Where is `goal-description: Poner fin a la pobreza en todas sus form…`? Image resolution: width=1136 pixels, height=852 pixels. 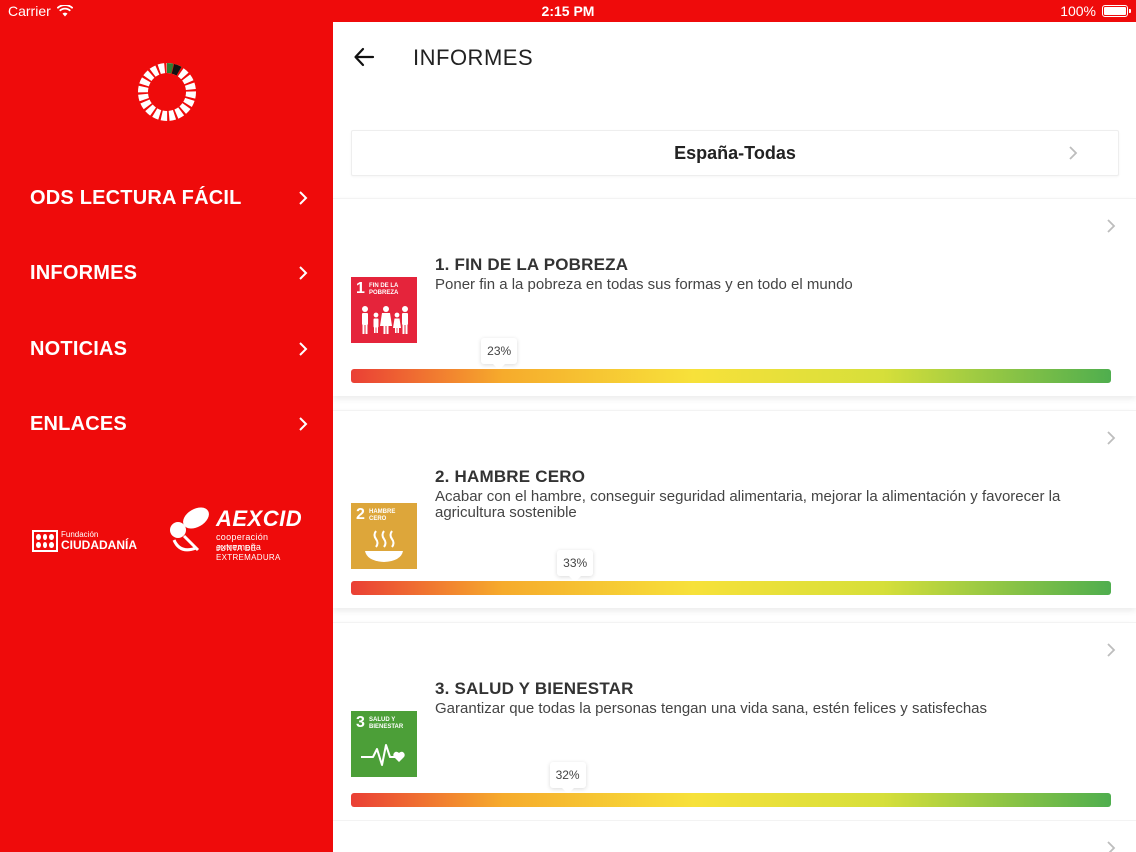 goal-description: Poner fin a la pobreza en todas sus form… is located at coordinates (644, 284).